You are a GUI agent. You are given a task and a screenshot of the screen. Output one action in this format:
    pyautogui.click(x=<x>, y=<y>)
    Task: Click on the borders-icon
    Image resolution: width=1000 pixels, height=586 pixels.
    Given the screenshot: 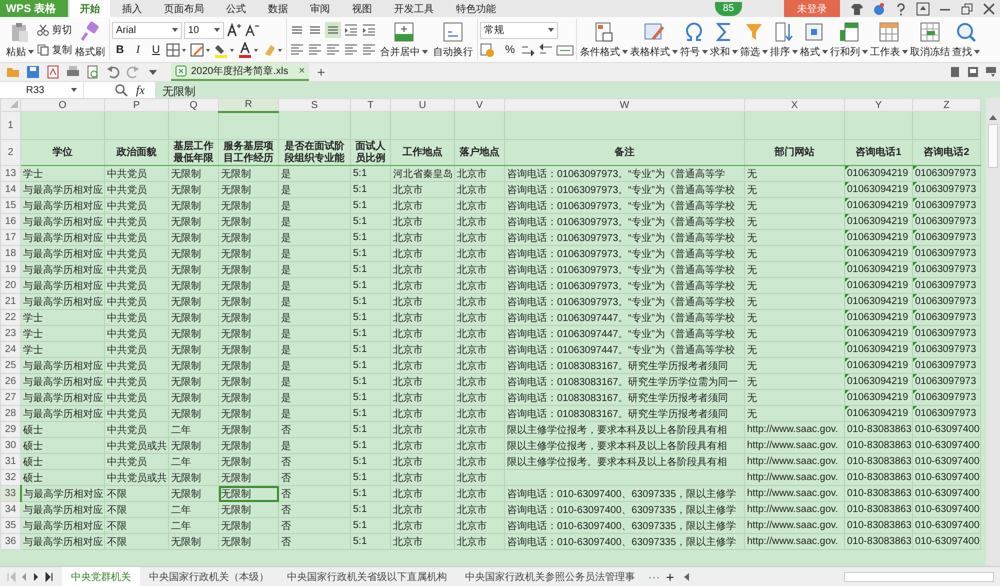 What is the action you would take?
    pyautogui.click(x=177, y=50)
    